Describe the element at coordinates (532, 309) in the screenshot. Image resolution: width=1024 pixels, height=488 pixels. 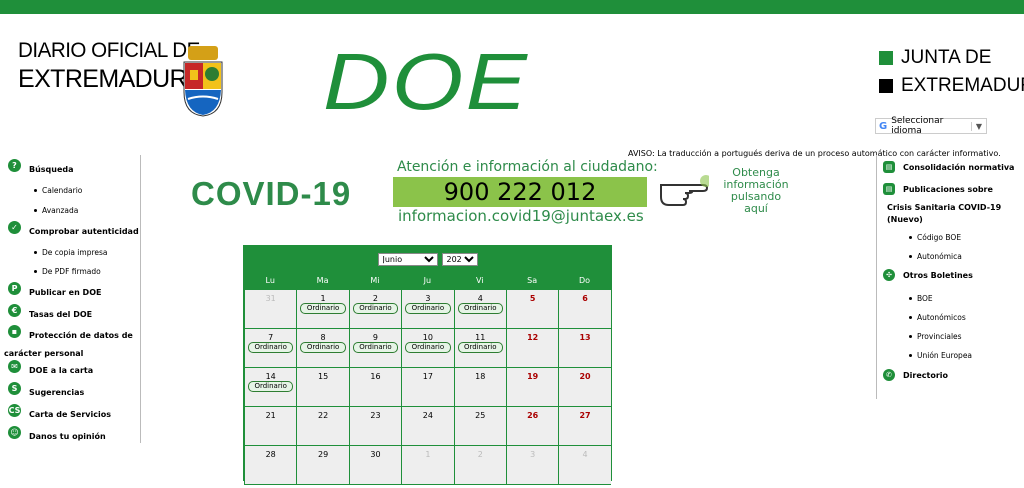
I see `calendar-day: 5` at that location.